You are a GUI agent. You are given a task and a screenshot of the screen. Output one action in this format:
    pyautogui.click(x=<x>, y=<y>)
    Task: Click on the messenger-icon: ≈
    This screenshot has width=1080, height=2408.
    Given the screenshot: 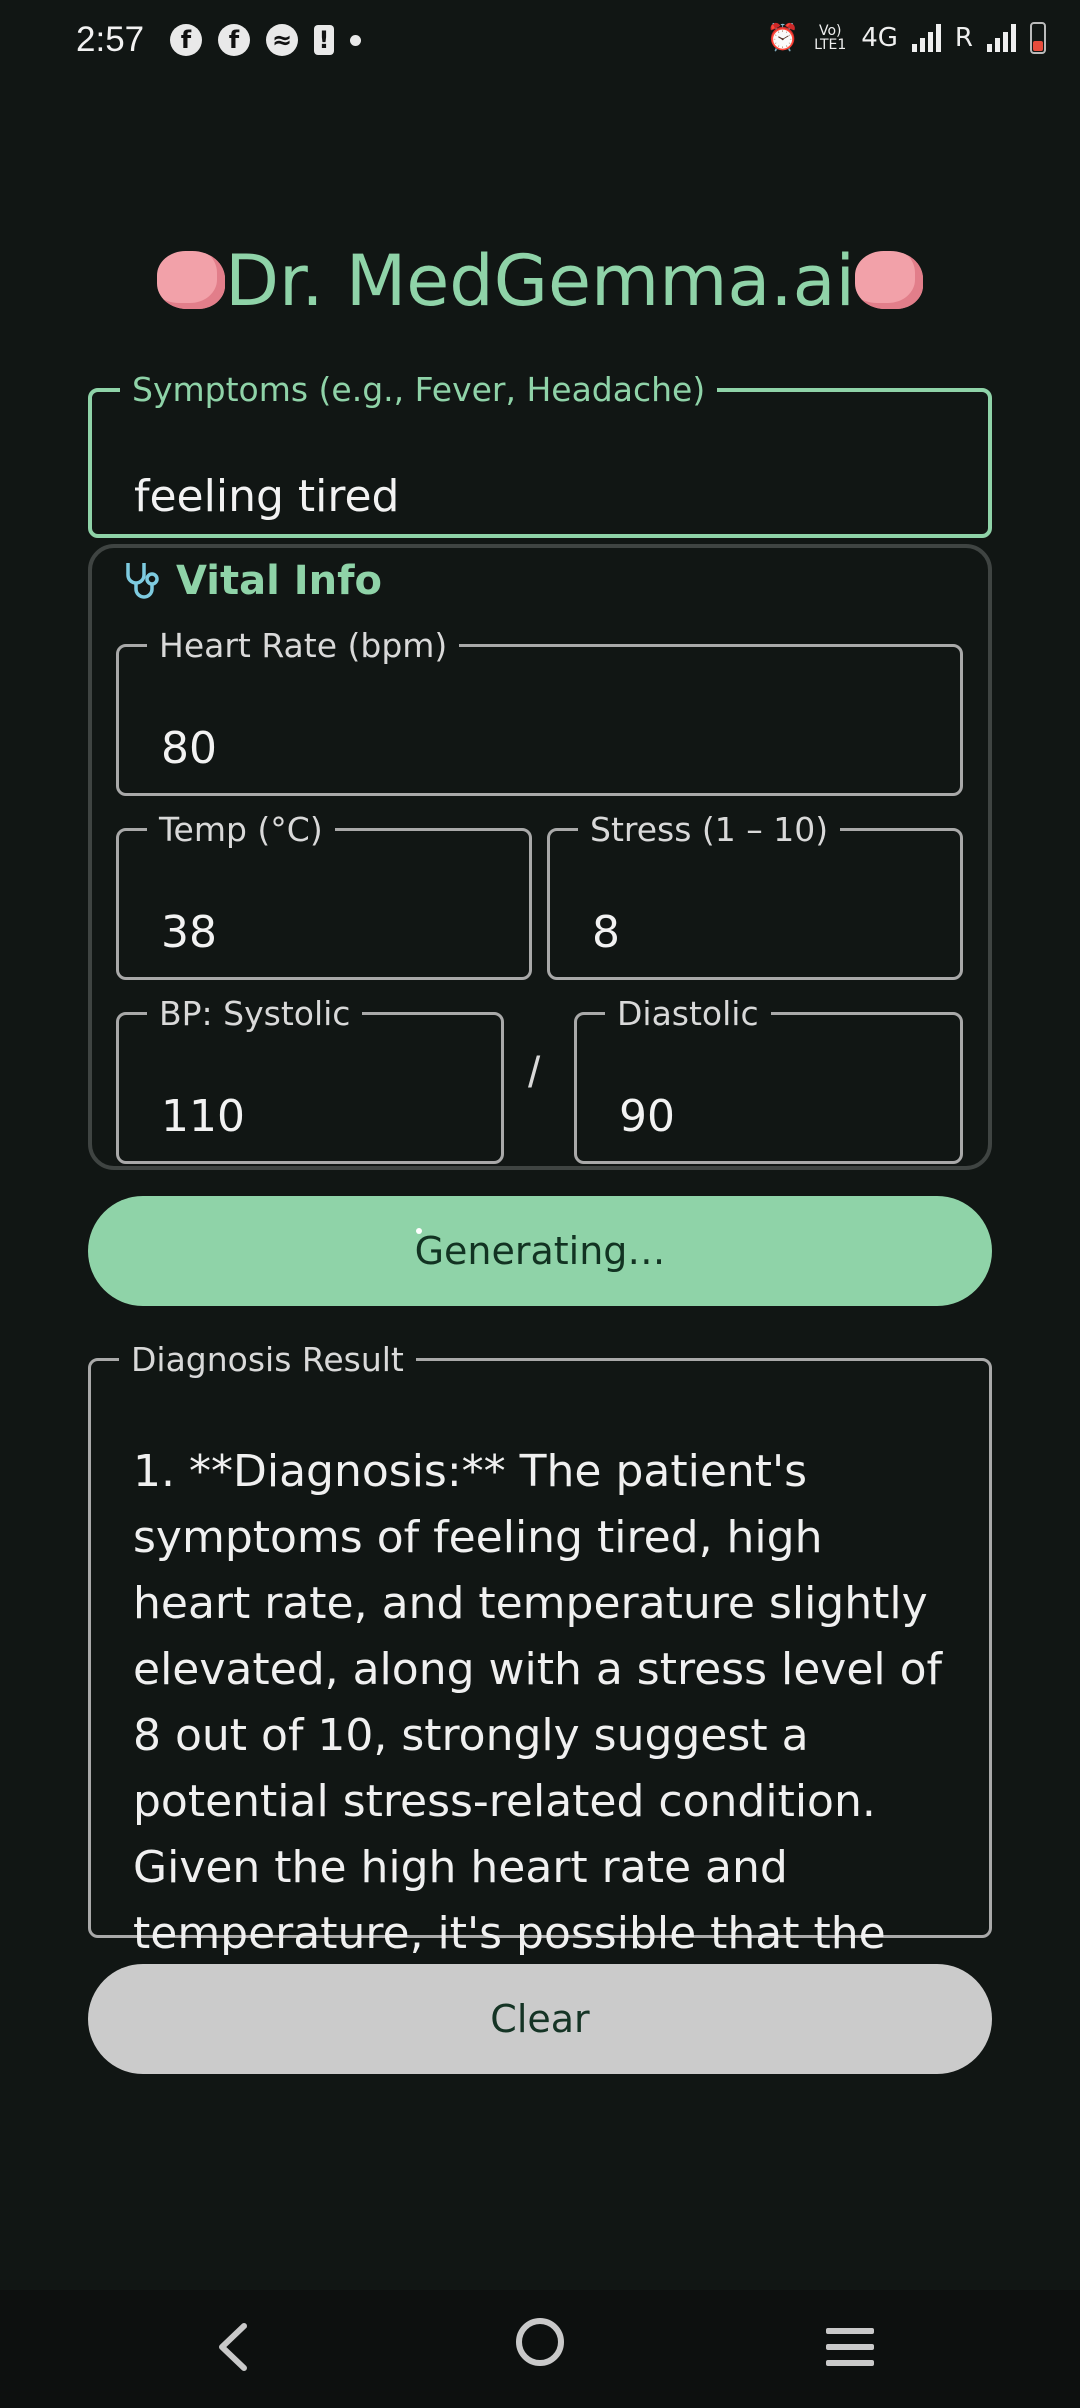 What is the action you would take?
    pyautogui.click(x=282, y=40)
    